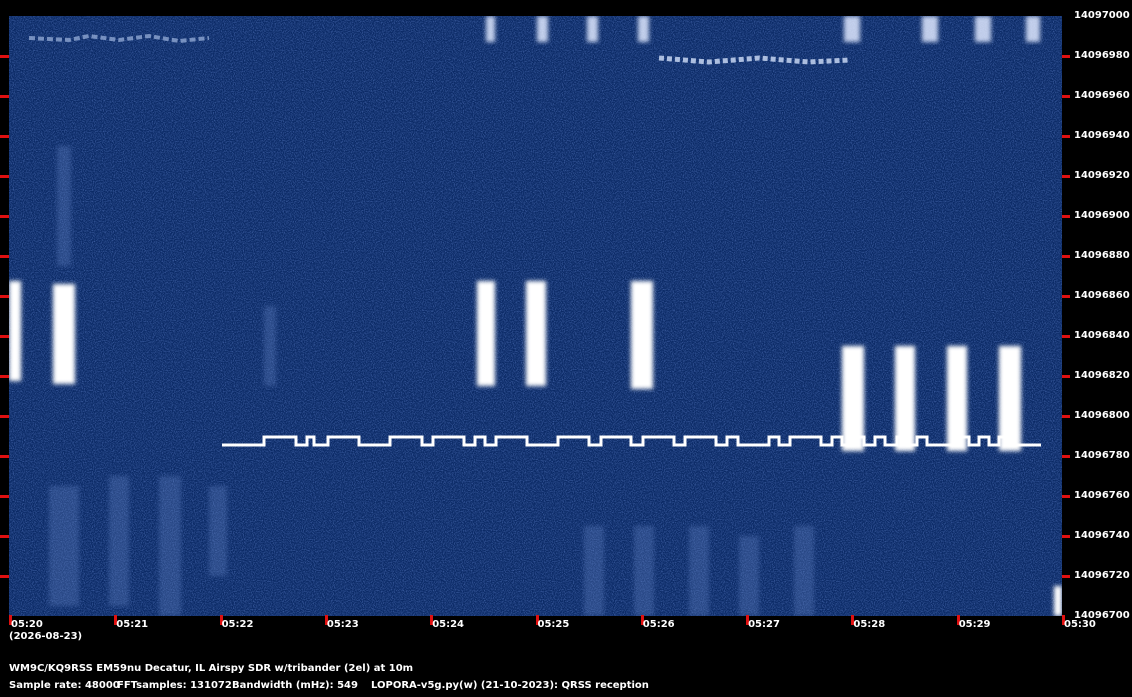  I want to click on y-axis-label: 14096780, so click(1102, 455).